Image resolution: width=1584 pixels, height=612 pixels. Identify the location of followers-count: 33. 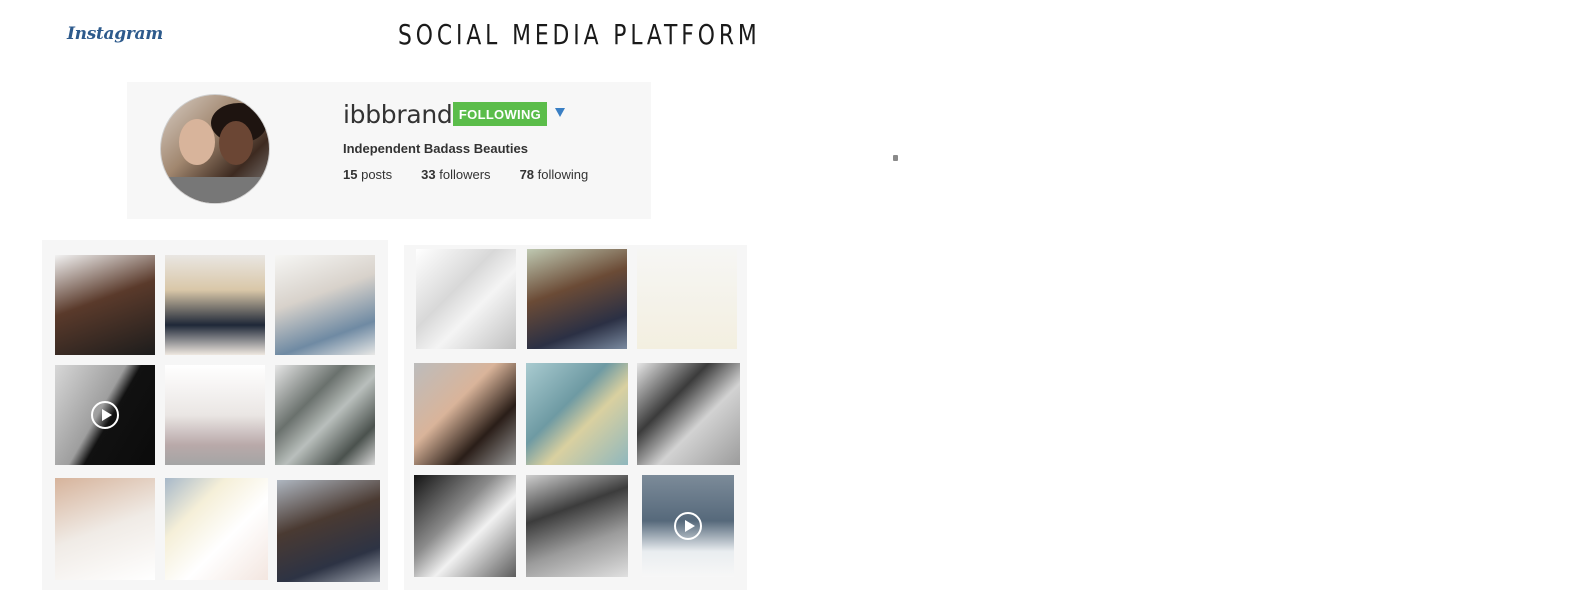
(428, 174).